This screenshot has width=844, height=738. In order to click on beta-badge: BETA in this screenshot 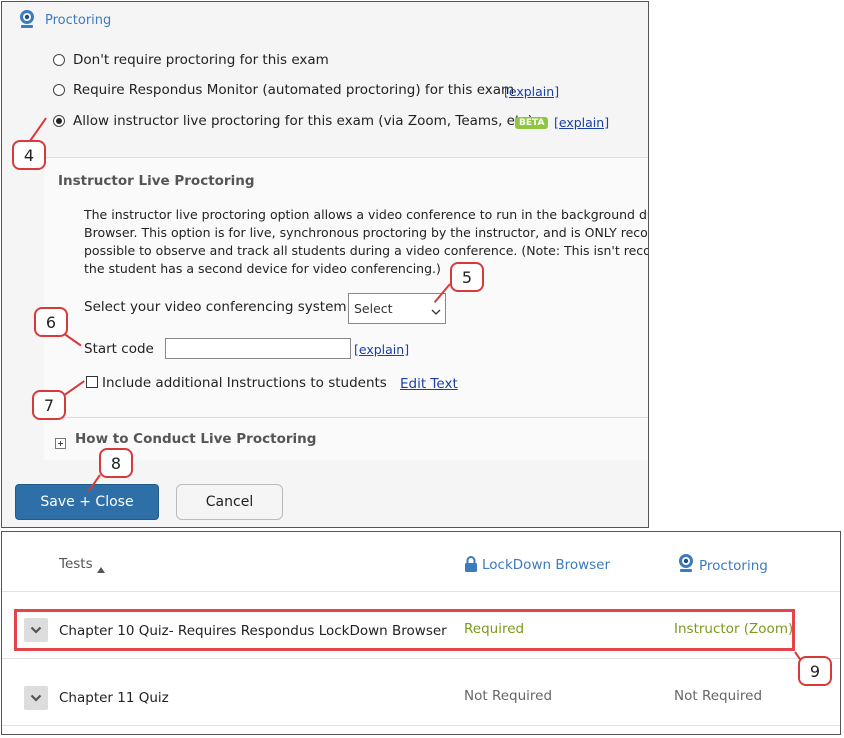, I will do `click(532, 123)`.